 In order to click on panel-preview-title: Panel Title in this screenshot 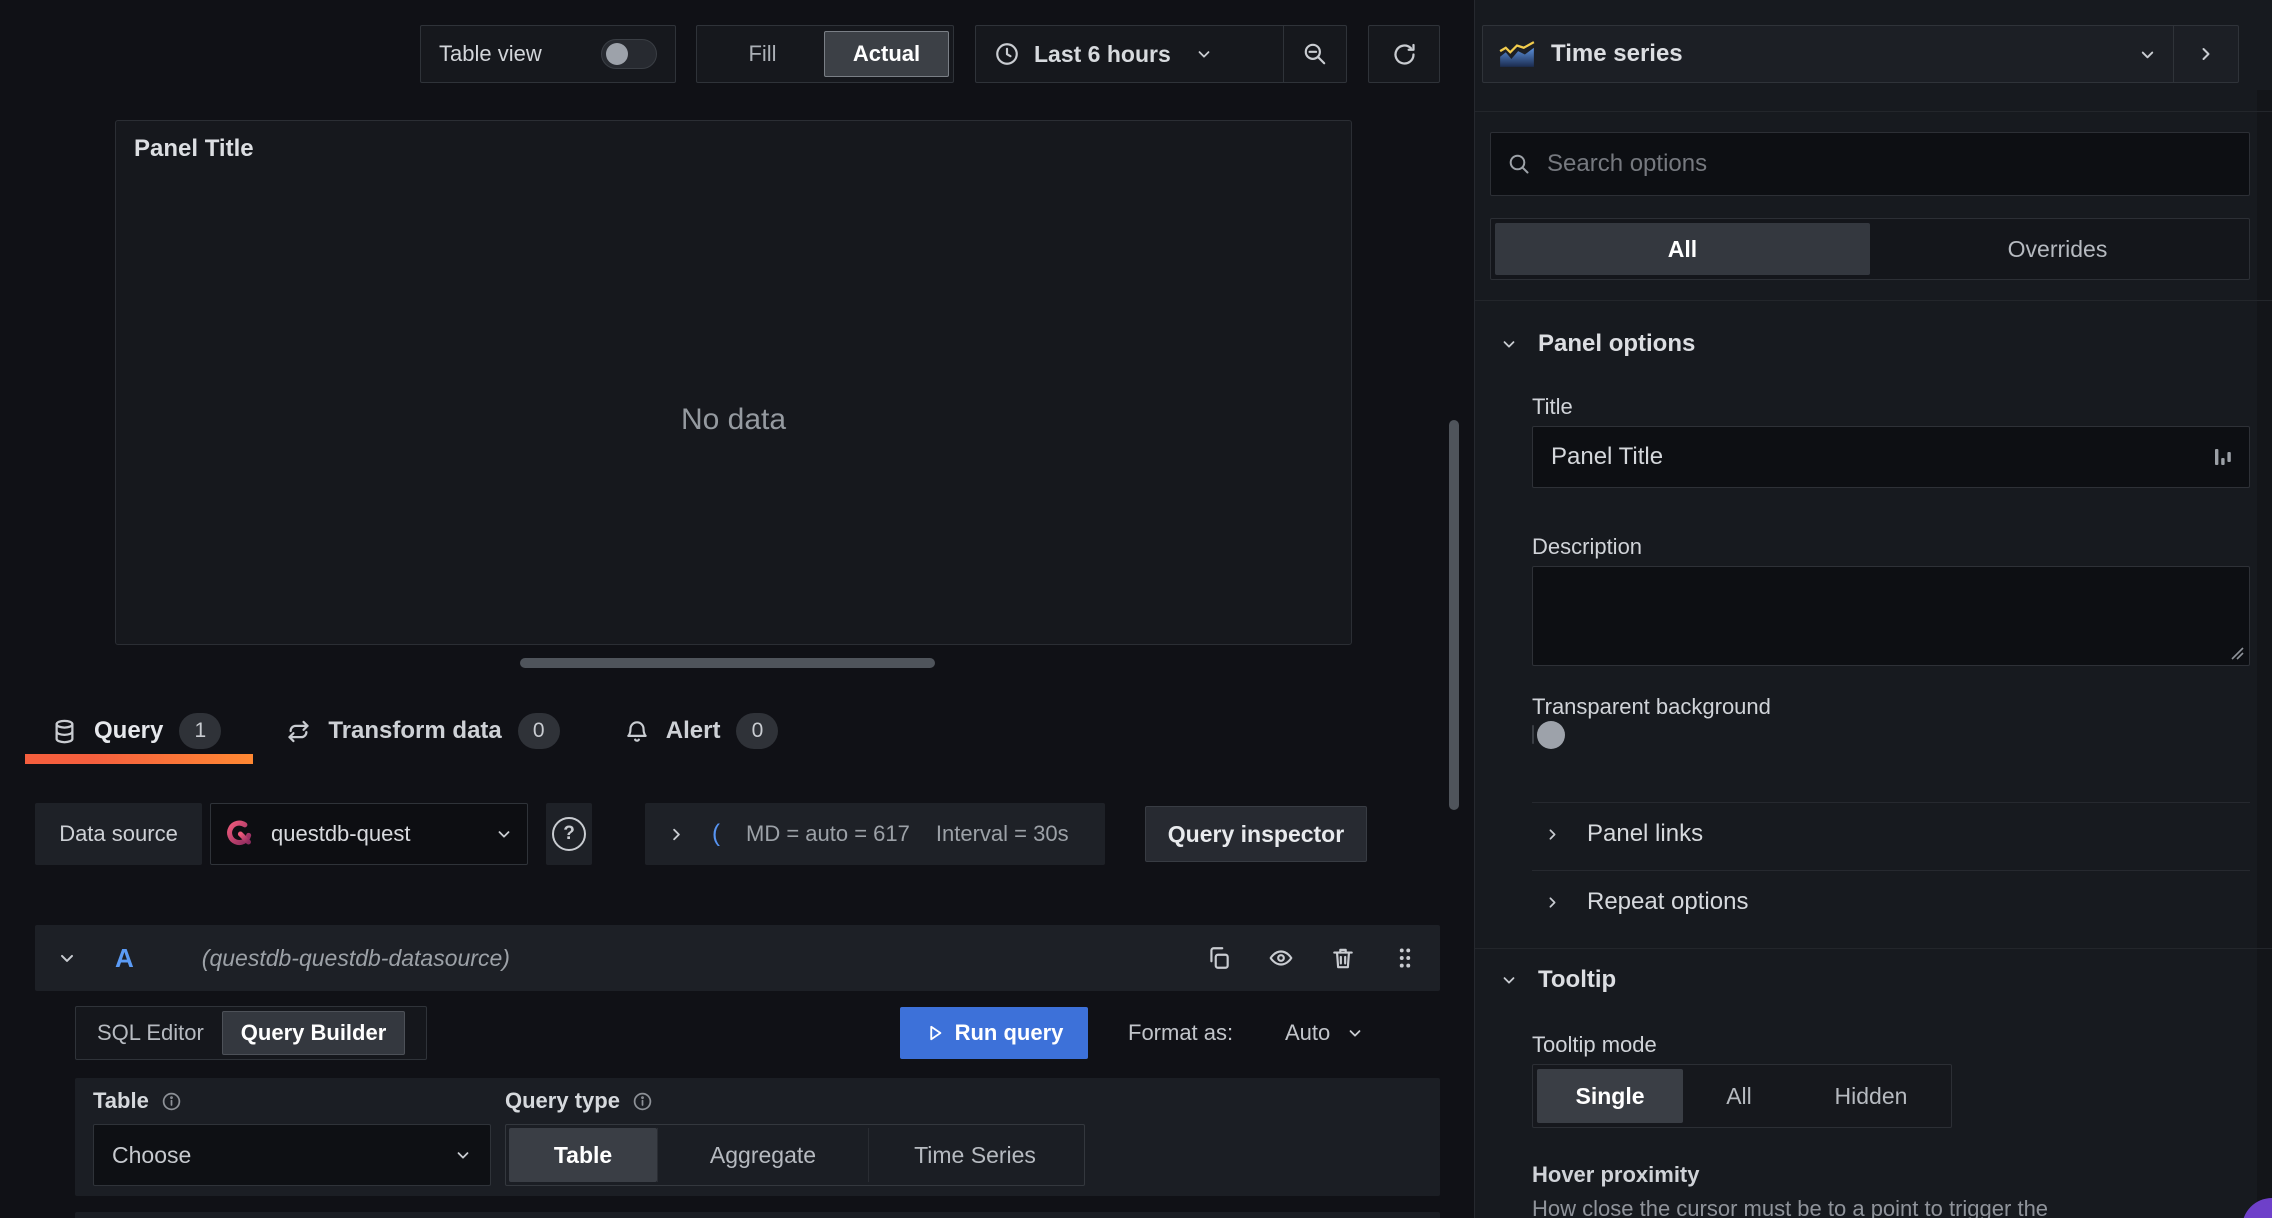, I will do `click(194, 148)`.